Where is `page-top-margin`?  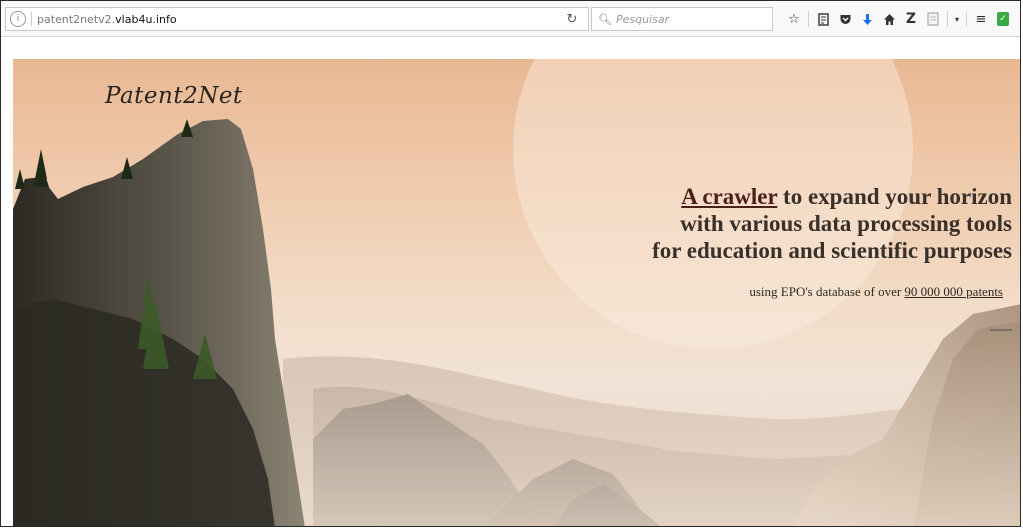
page-top-margin is located at coordinates (510, 48).